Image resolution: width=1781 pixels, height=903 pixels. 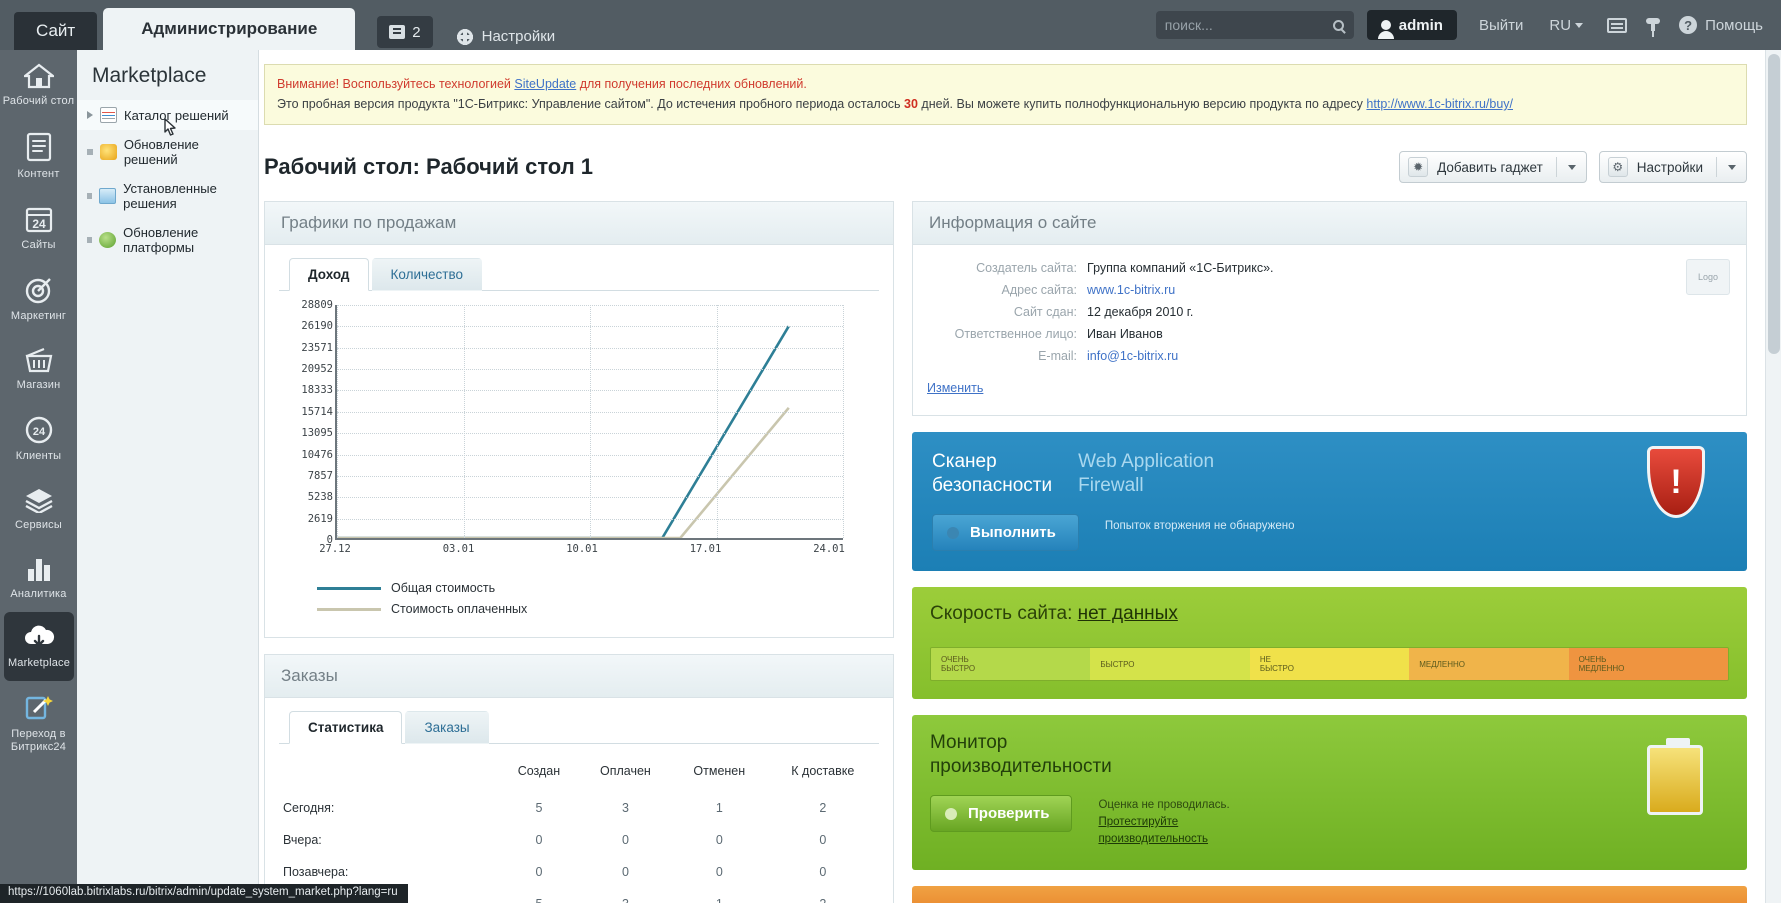 What do you see at coordinates (1489, 664) in the screenshot?
I see `speed-gauge-segment: МЕДЛЕННО` at bounding box center [1489, 664].